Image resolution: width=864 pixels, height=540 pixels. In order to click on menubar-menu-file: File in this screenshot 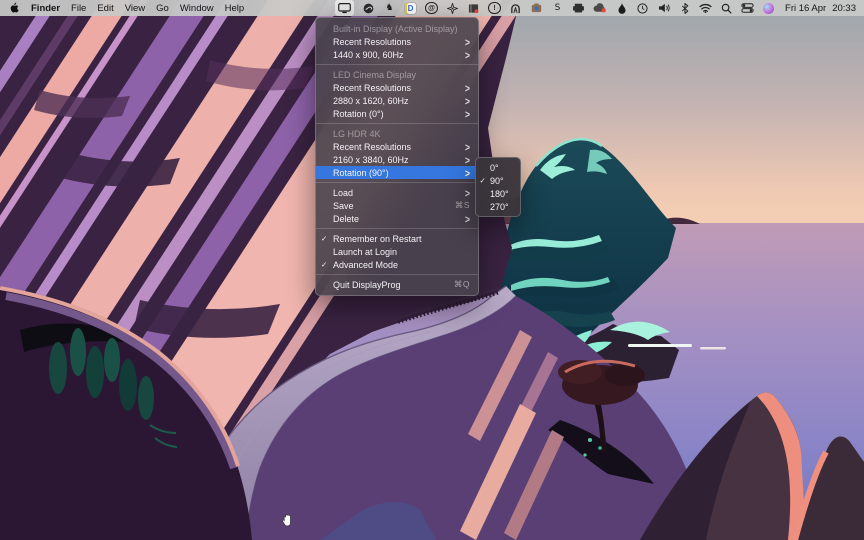, I will do `click(78, 8)`.